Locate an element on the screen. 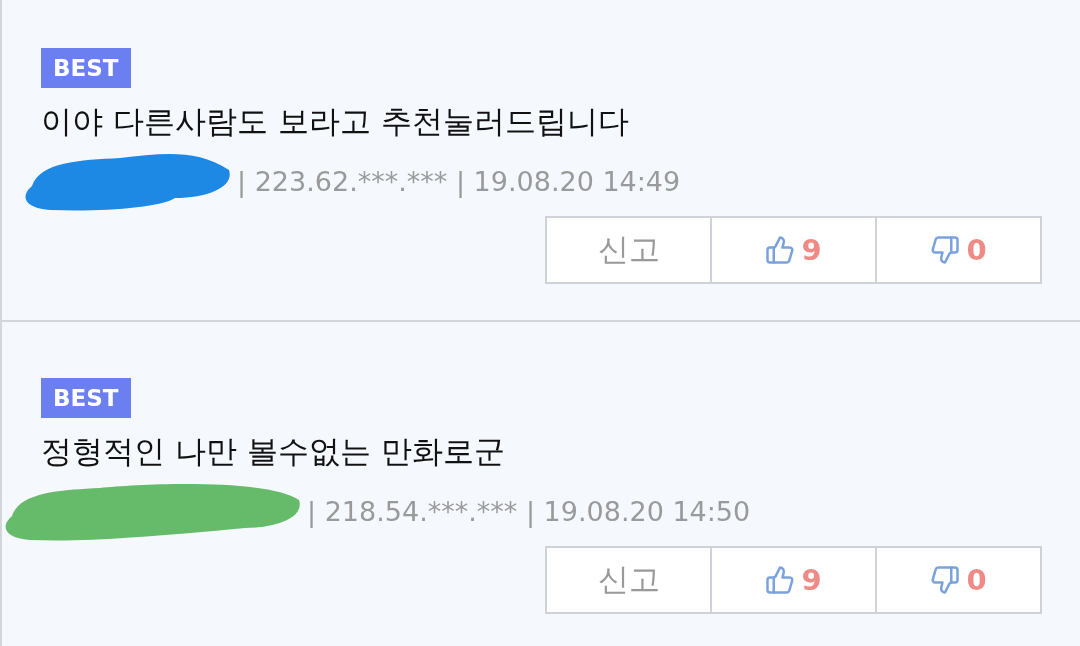  comment-meta: | 218.54.***.*** | 19.08.20 14:50 is located at coordinates (529, 511).